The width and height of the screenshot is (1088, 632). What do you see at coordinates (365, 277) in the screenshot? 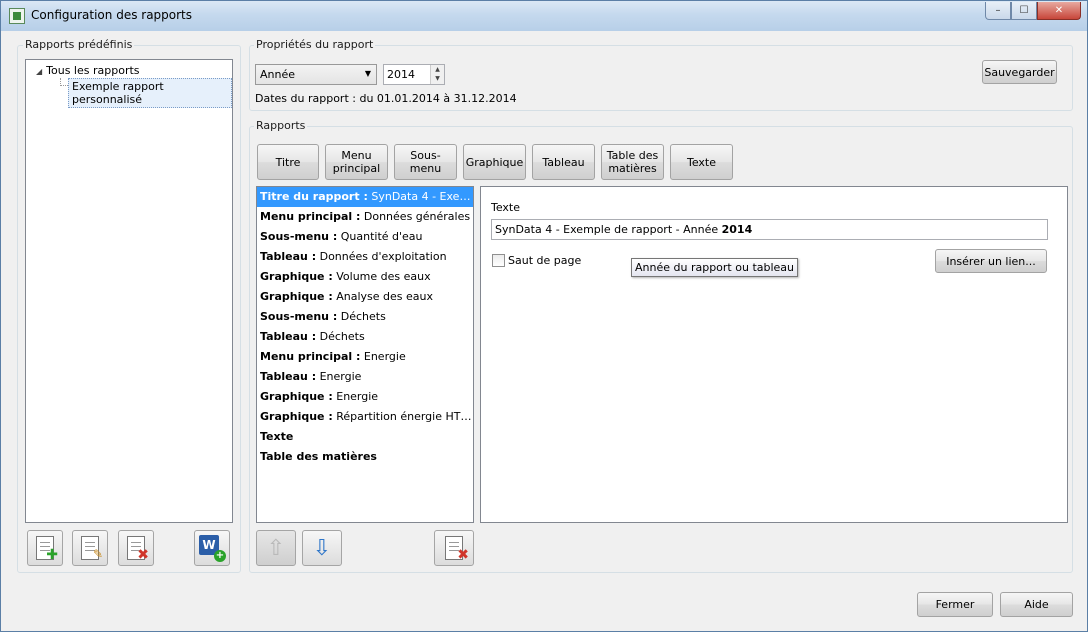
I see `list-item: Graphique : Volume des eaux` at bounding box center [365, 277].